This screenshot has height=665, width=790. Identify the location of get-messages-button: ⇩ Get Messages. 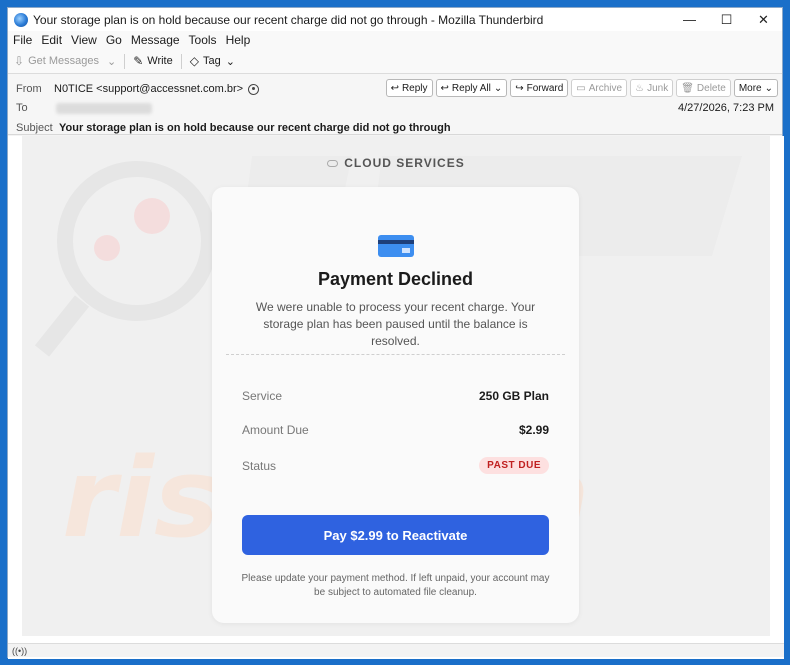
(56, 61).